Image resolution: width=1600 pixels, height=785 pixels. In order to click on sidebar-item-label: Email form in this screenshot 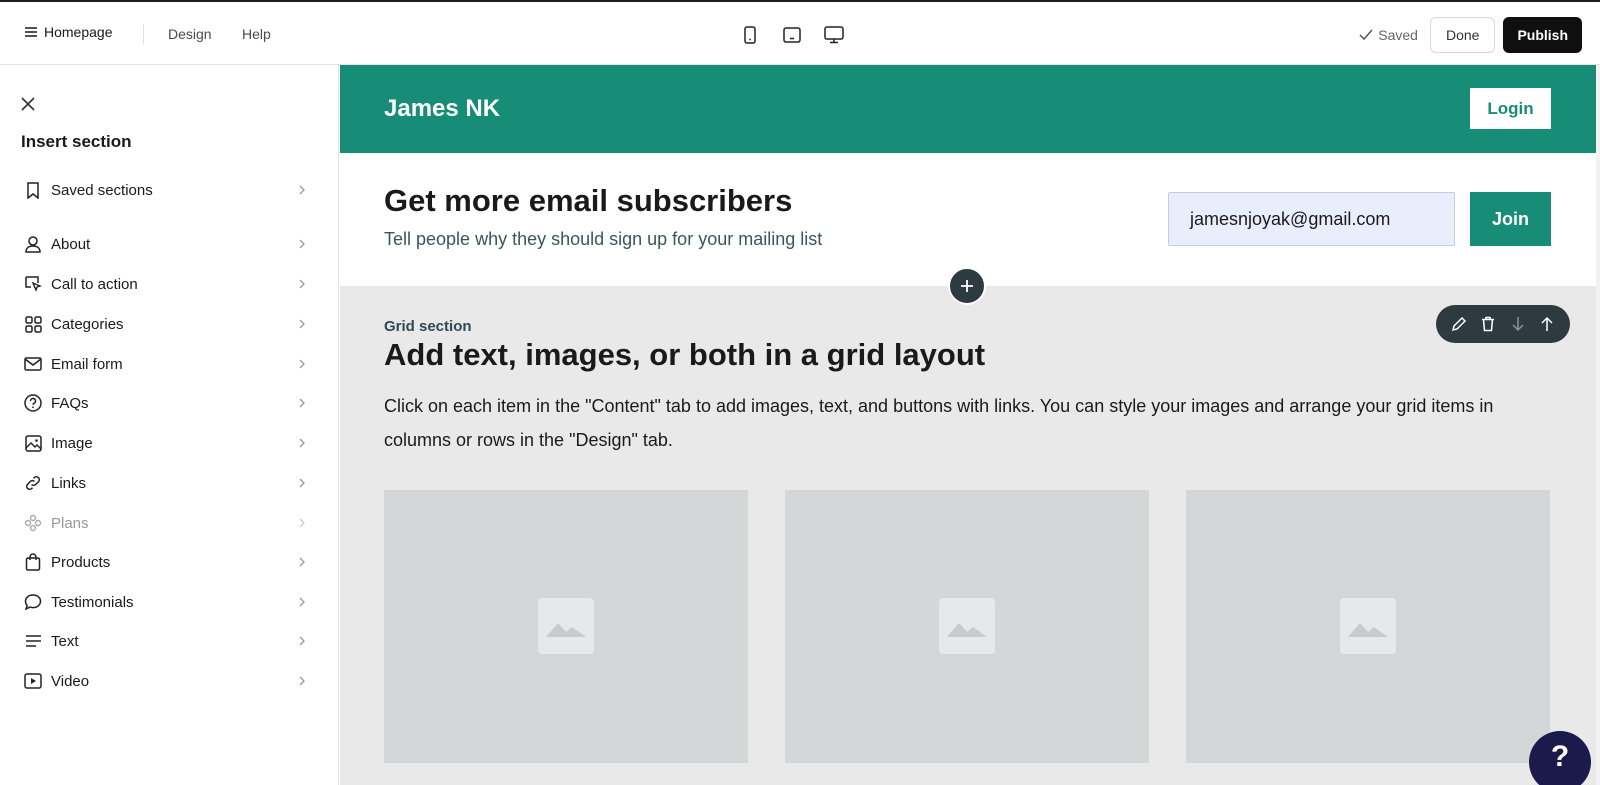, I will do `click(87, 364)`.